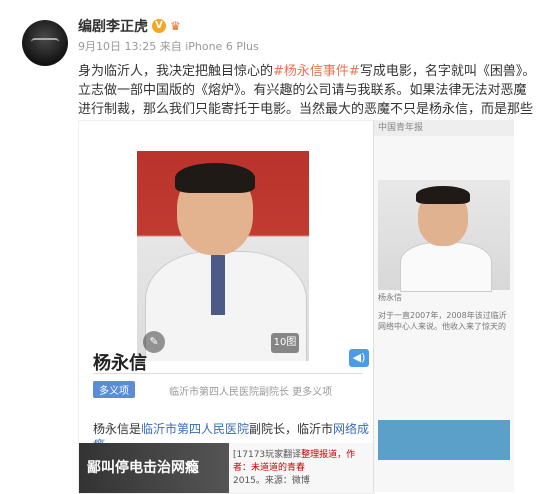 The image size is (550, 494). What do you see at coordinates (301, 468) in the screenshot?
I see `video-info: [17173玩家翻译整理报道，作者：未道道的青春 2015。来源：微博` at bounding box center [301, 468].